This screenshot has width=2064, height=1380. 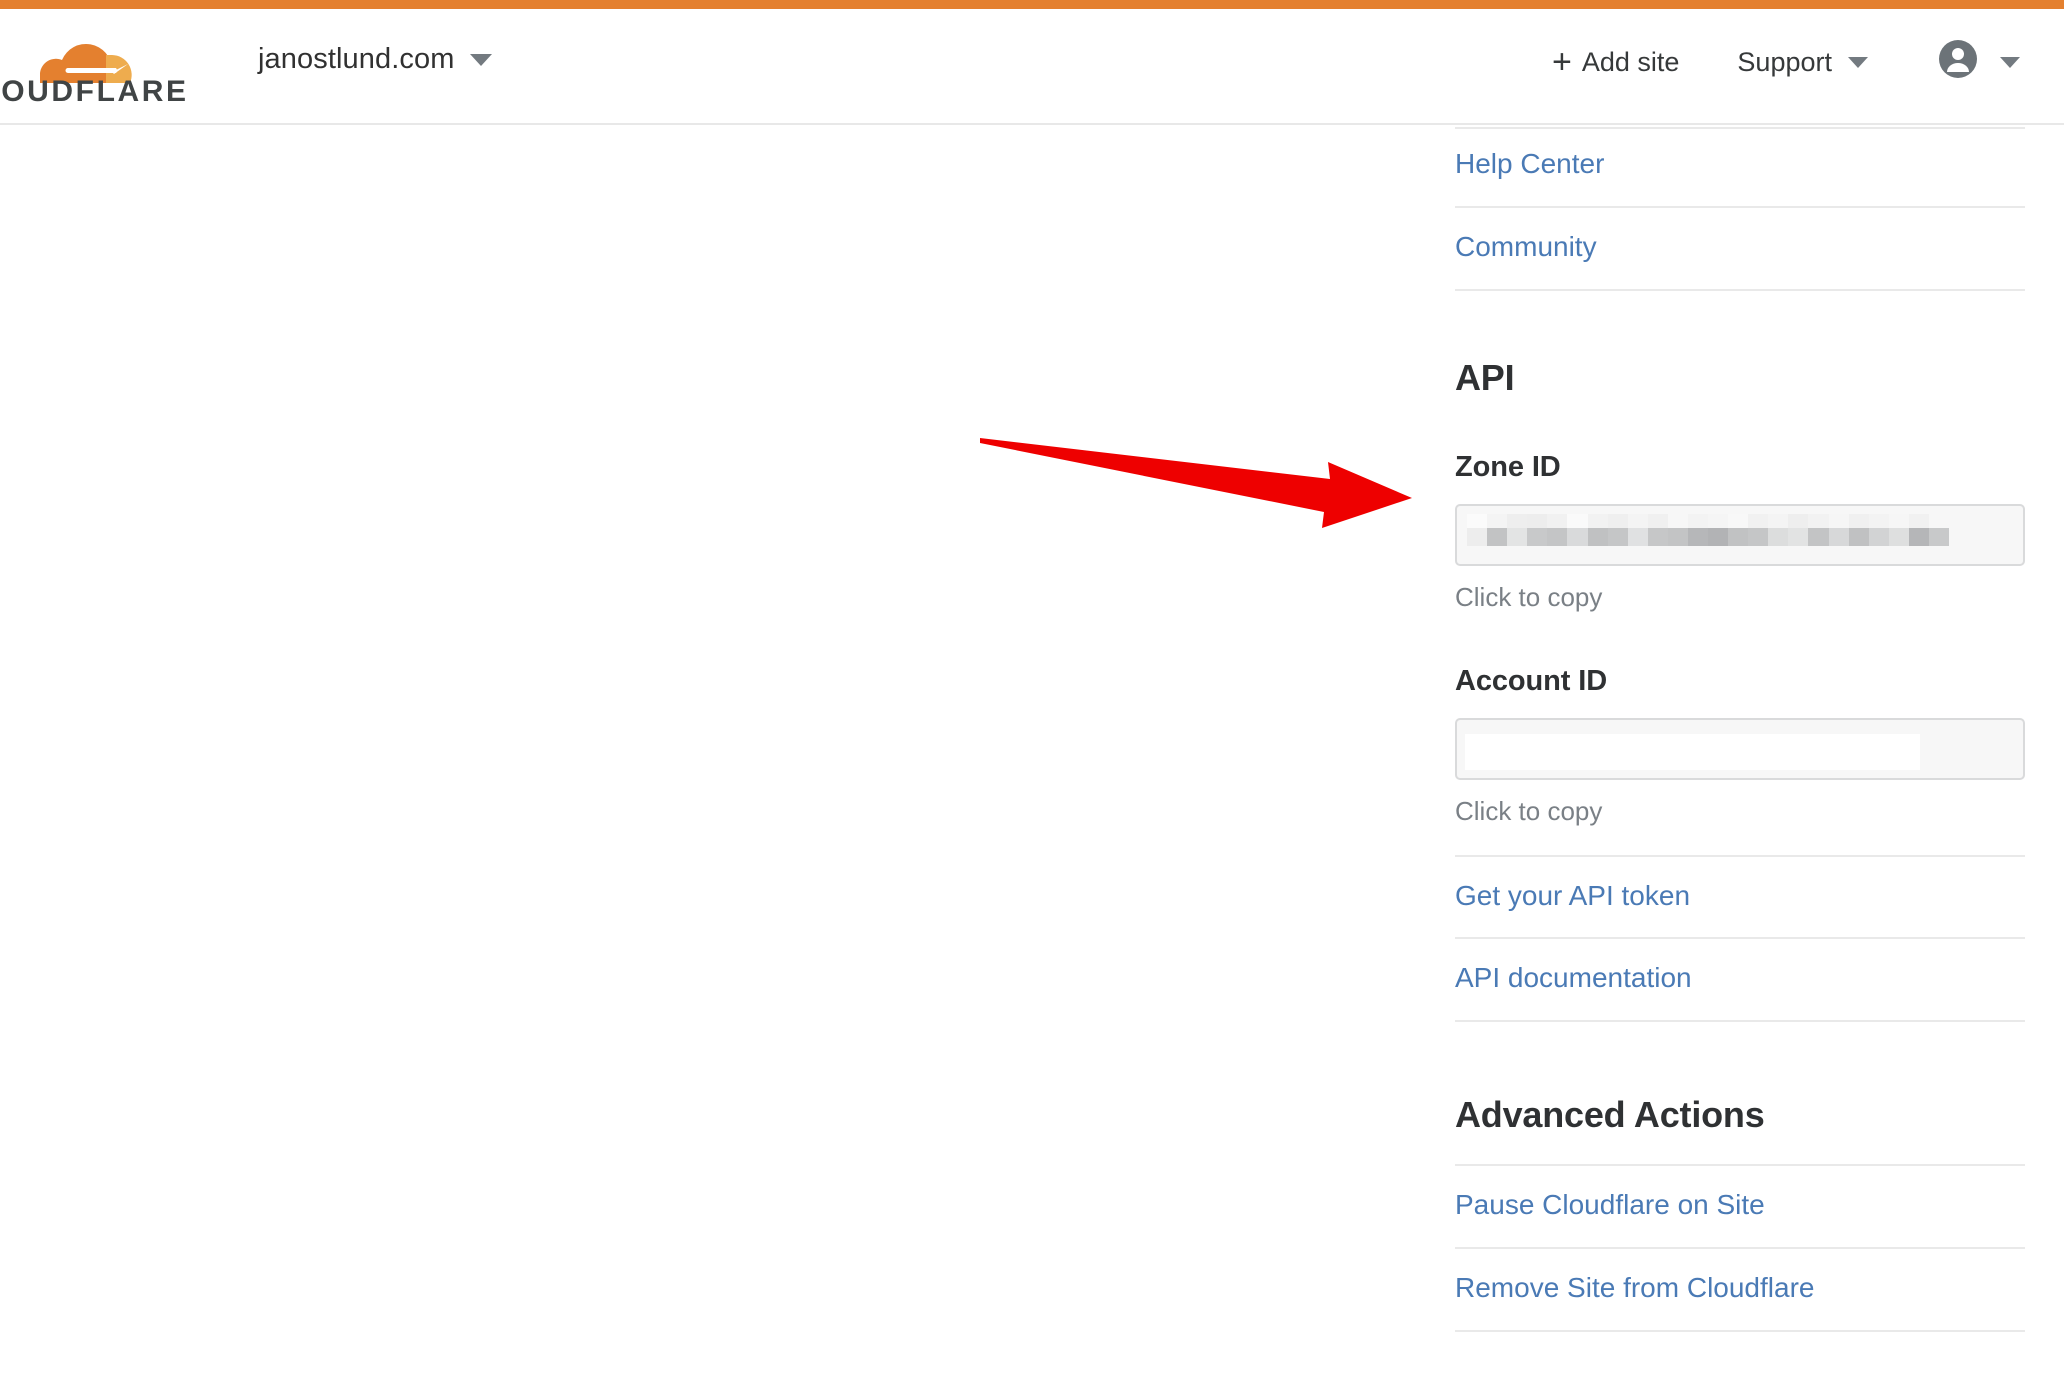 What do you see at coordinates (1610, 1115) in the screenshot?
I see `advanced-actions-title: Advanced Actions` at bounding box center [1610, 1115].